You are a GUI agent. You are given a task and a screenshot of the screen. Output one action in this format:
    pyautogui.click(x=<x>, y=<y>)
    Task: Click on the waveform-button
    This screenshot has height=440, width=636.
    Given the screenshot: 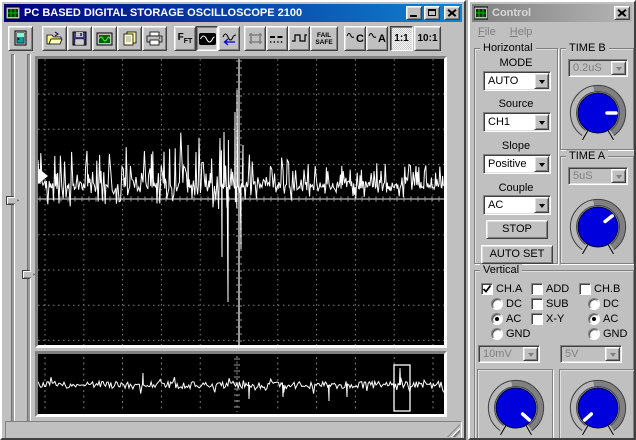 What is the action you would take?
    pyautogui.click(x=207, y=38)
    